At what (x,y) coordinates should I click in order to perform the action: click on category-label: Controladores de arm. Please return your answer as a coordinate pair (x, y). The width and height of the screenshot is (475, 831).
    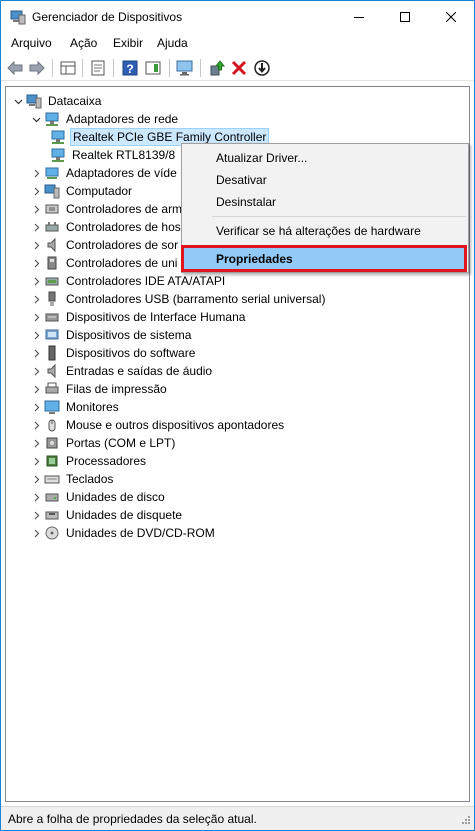
    Looking at the image, I should click on (124, 209).